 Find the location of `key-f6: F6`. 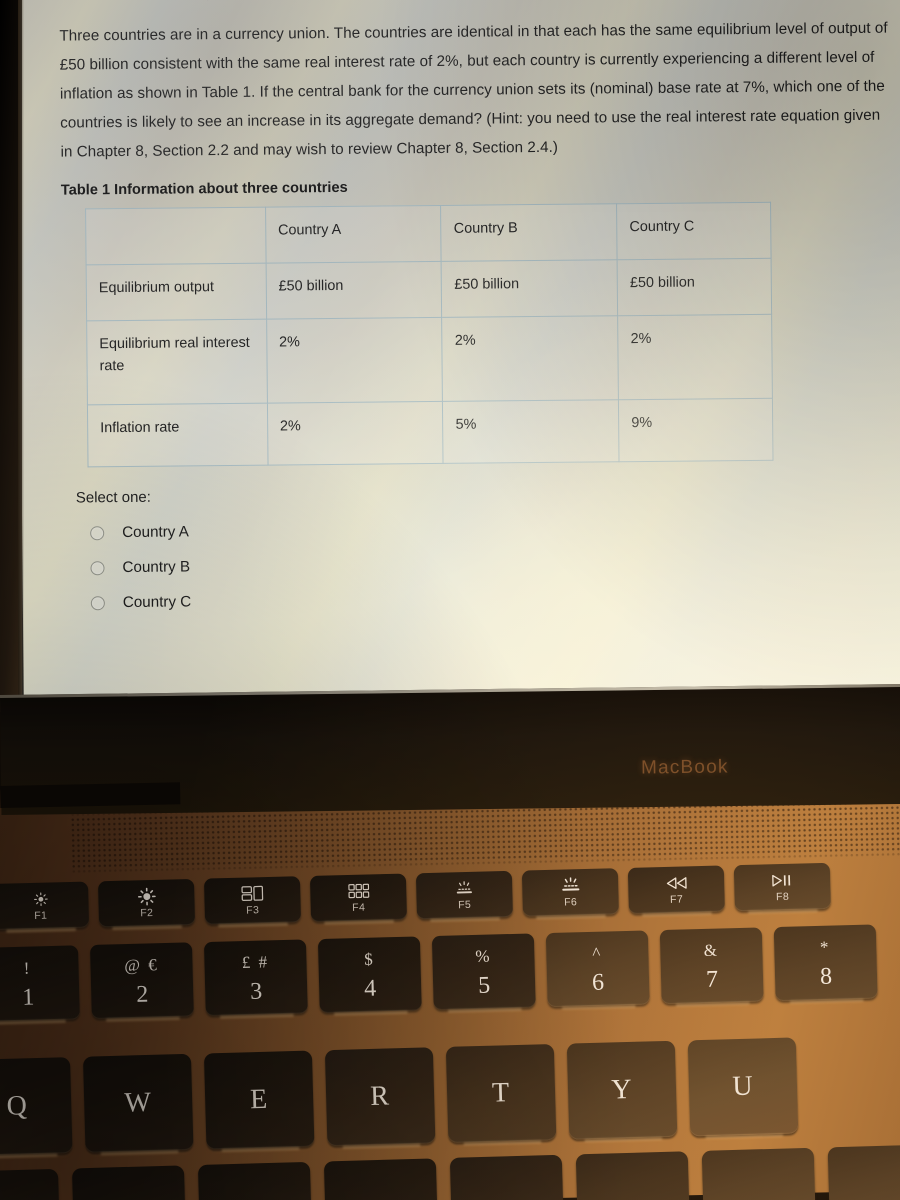

key-f6: F6 is located at coordinates (570, 892).